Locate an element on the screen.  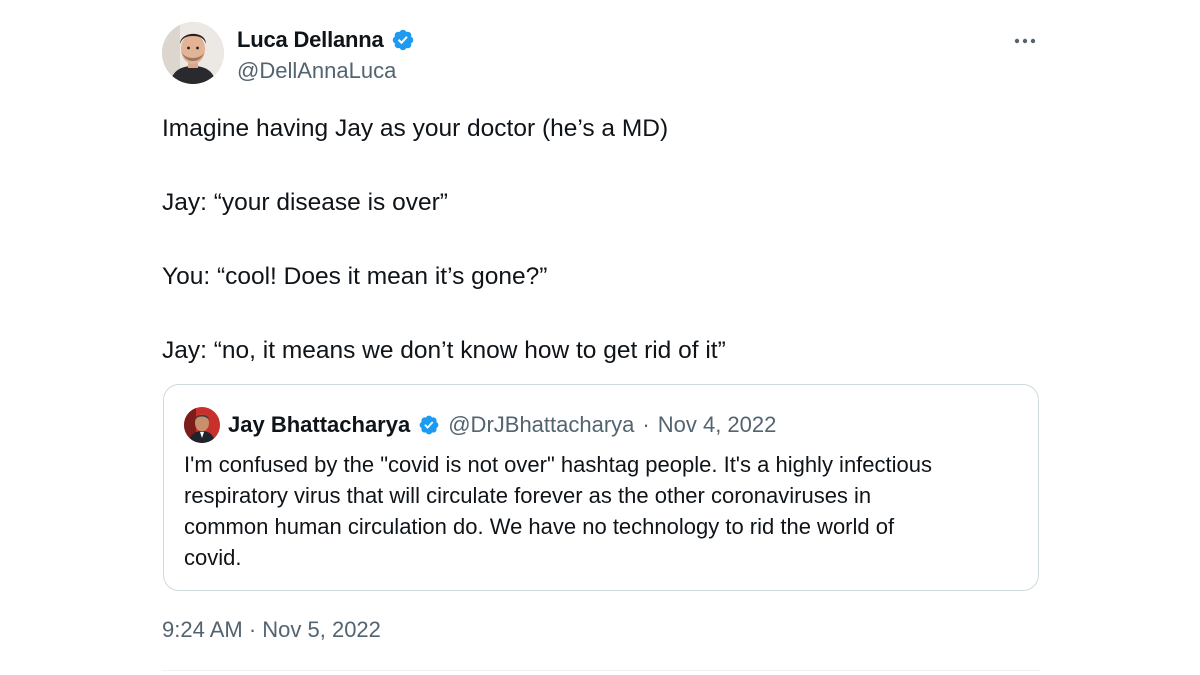
quoted-author-avatar is located at coordinates (202, 425).